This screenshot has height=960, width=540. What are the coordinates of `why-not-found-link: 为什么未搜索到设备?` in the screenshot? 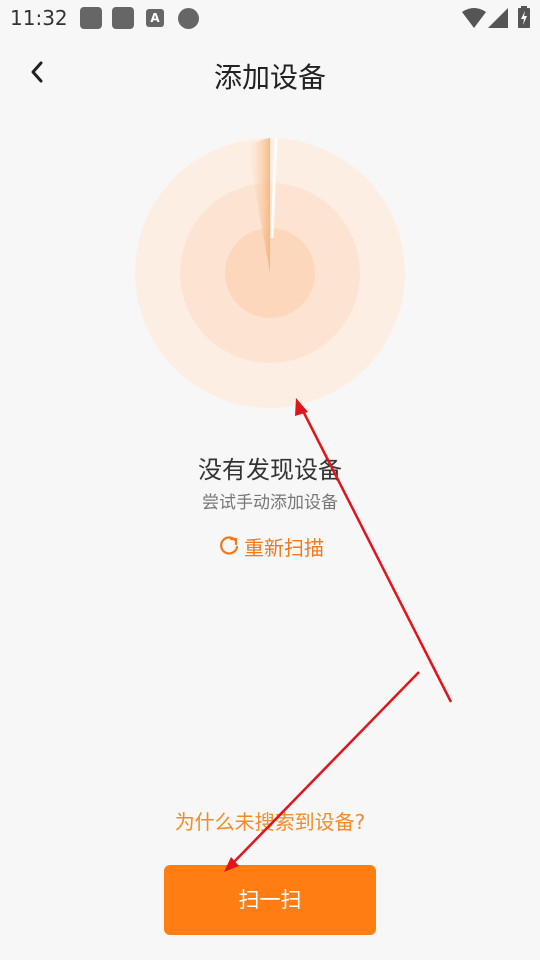 It's located at (270, 820).